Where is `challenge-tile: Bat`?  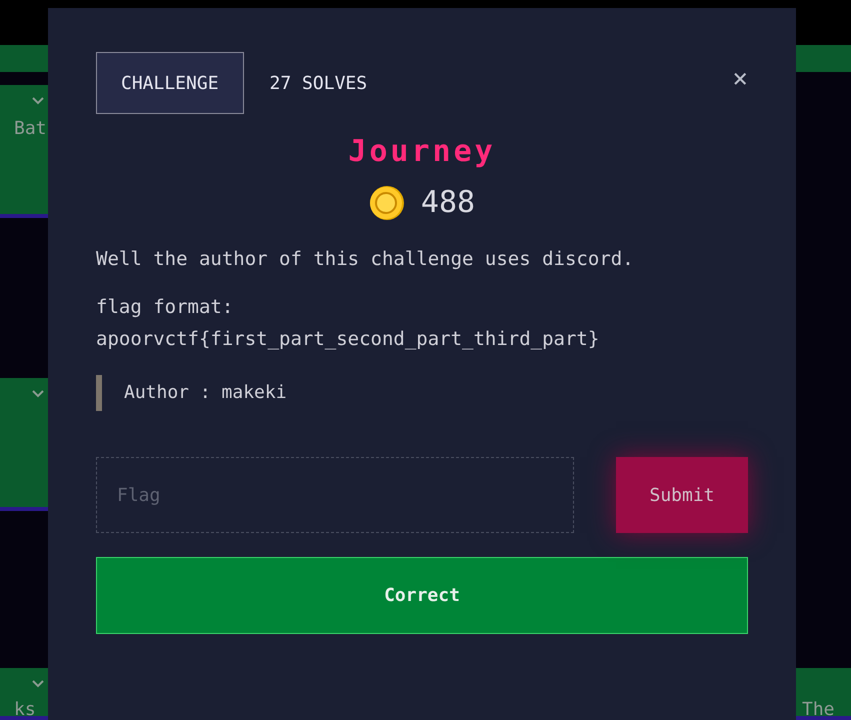
challenge-tile: Bat is located at coordinates (24, 151).